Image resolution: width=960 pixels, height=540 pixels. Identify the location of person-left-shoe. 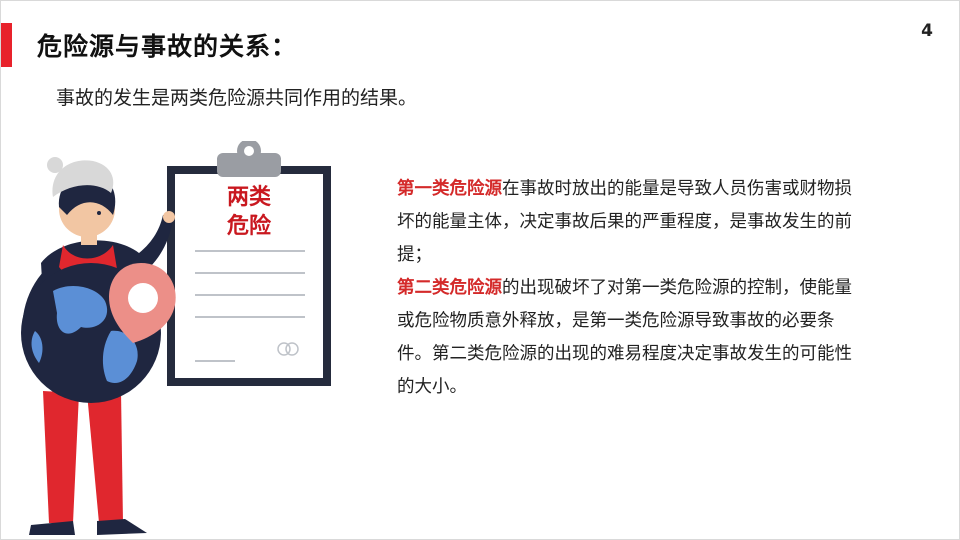
(52, 528).